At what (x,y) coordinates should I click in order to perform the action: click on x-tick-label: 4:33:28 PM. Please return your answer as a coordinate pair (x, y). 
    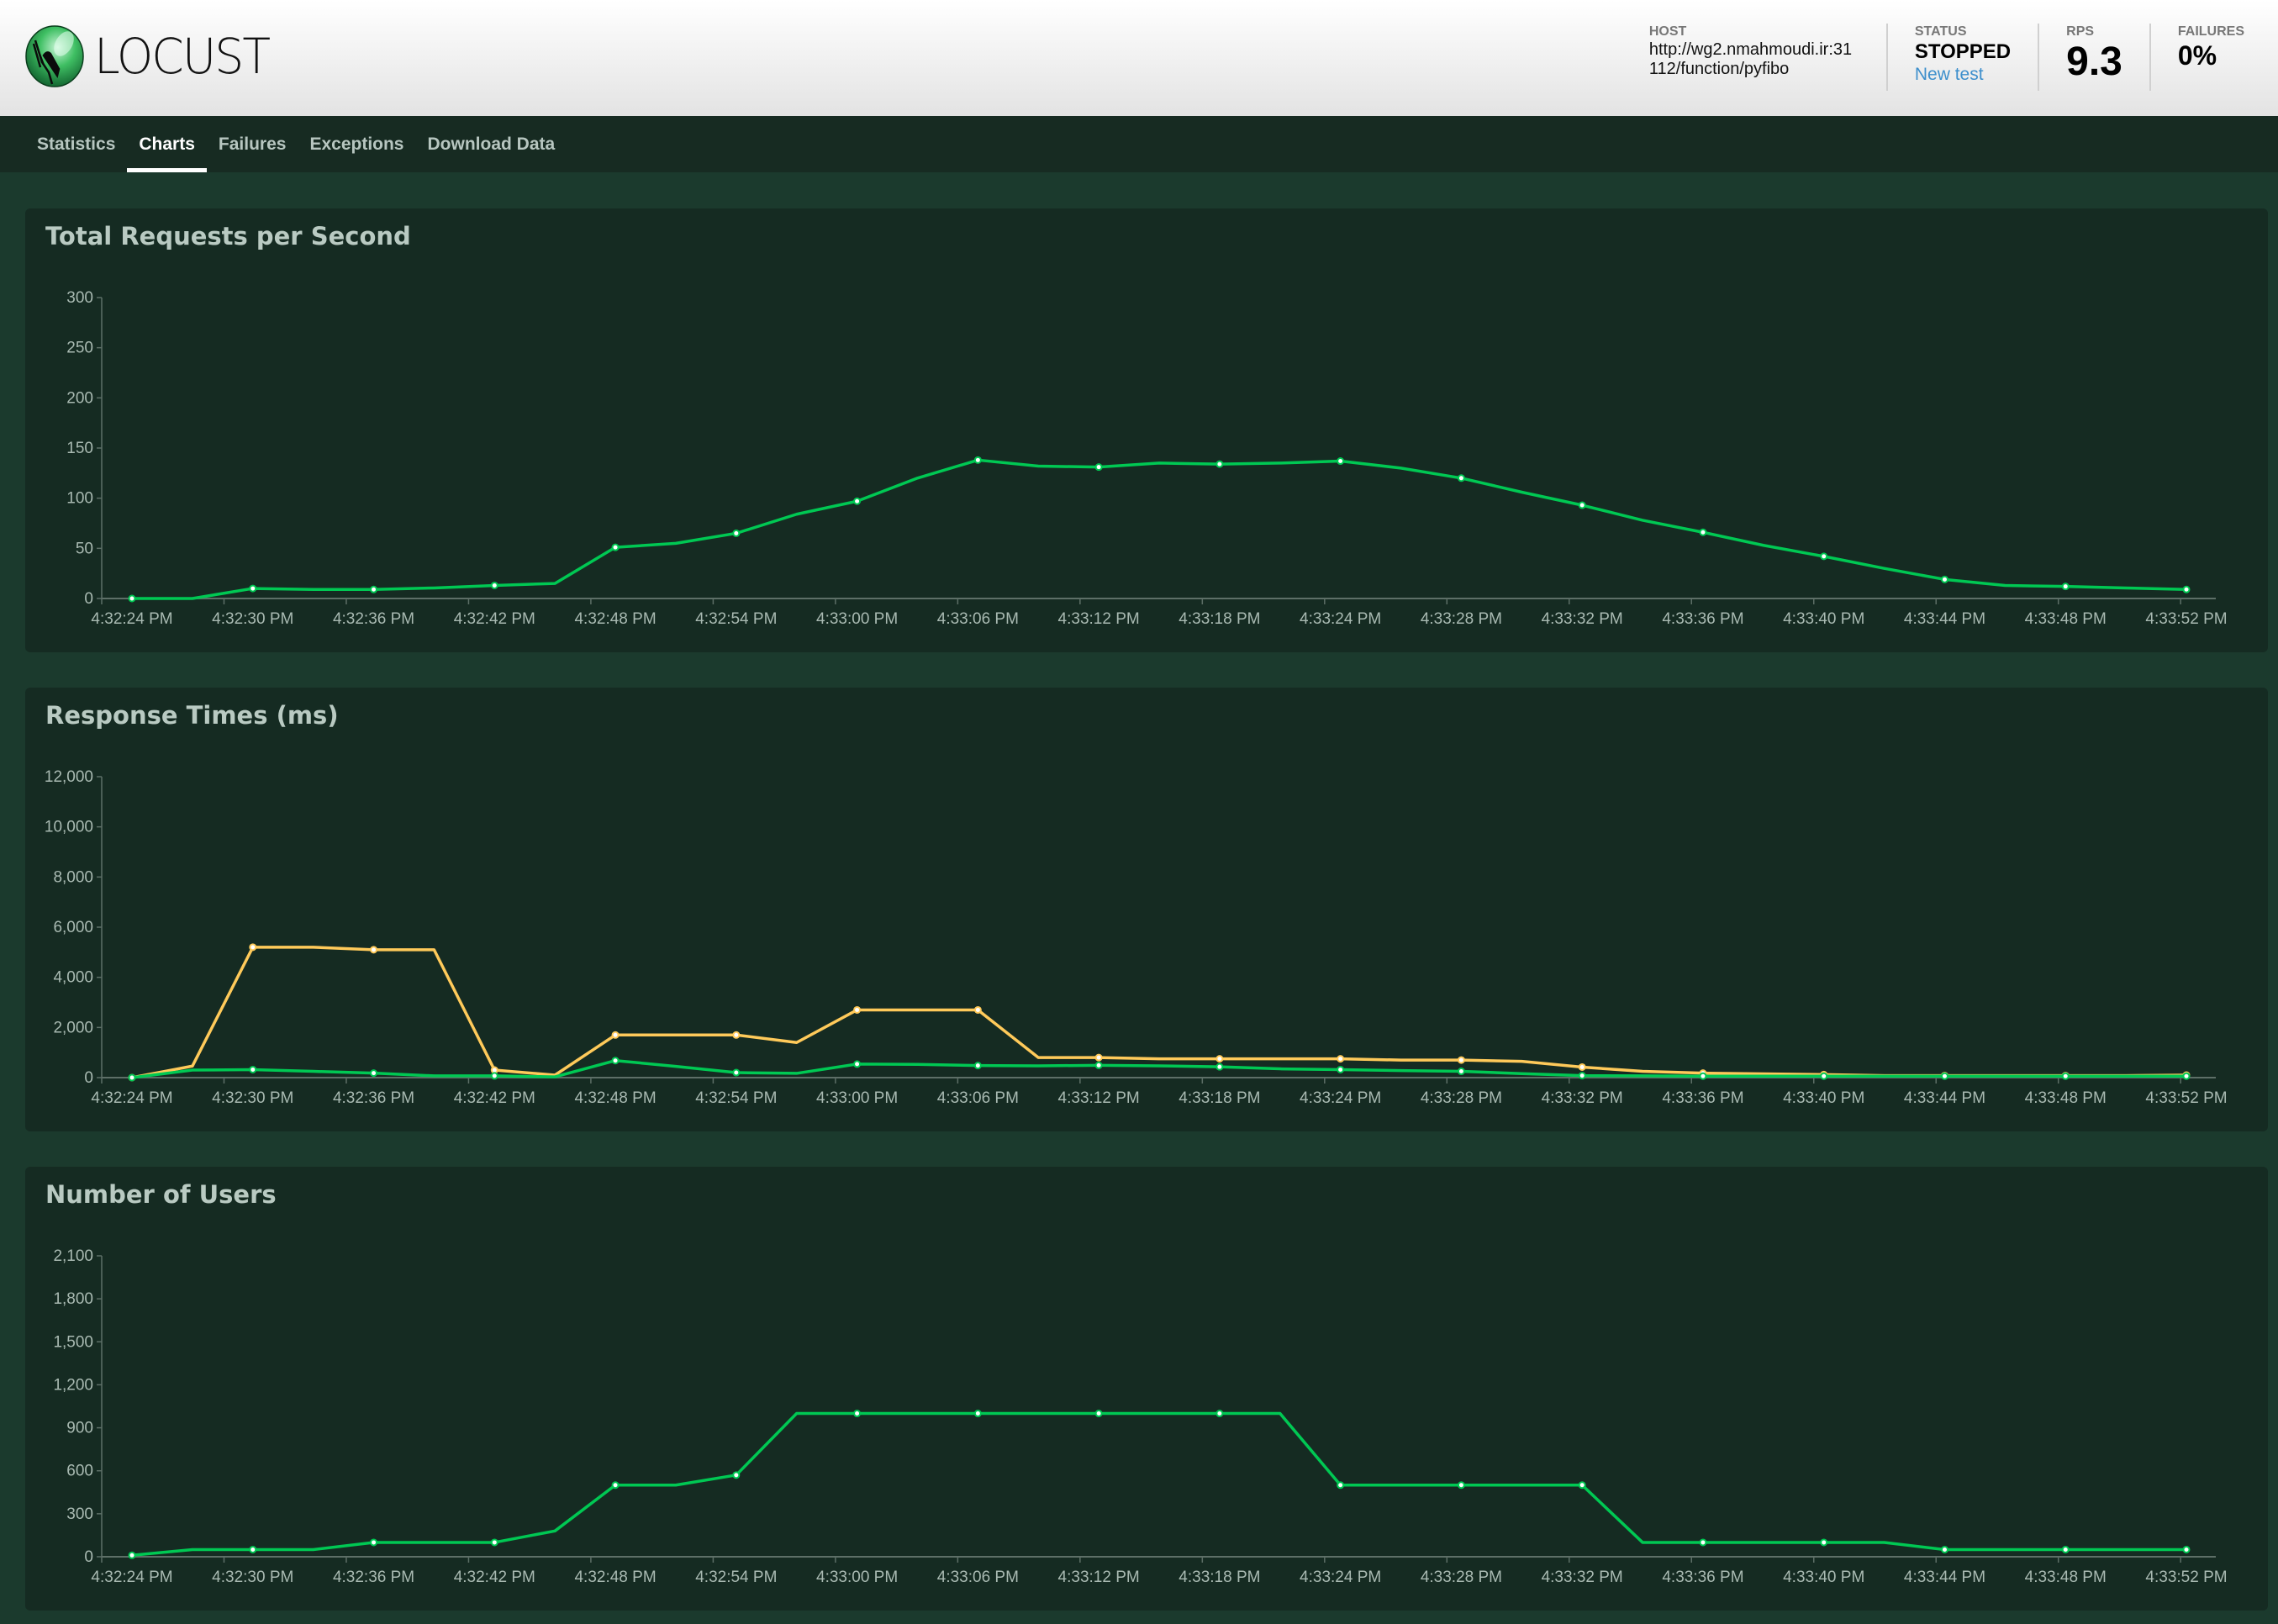
    Looking at the image, I should click on (1462, 1577).